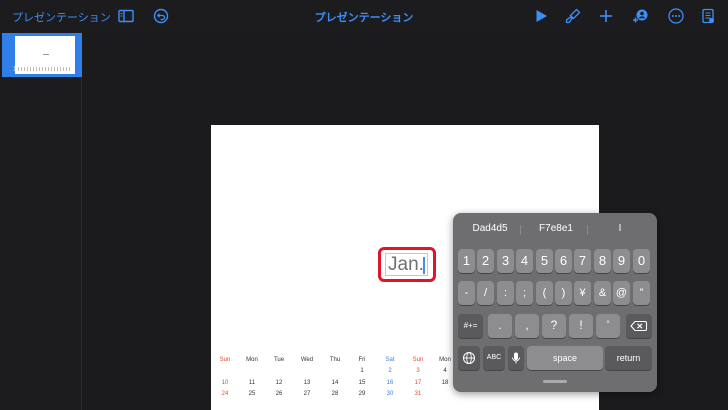  Describe the element at coordinates (161, 16) in the screenshot. I see `undo-icon` at that location.